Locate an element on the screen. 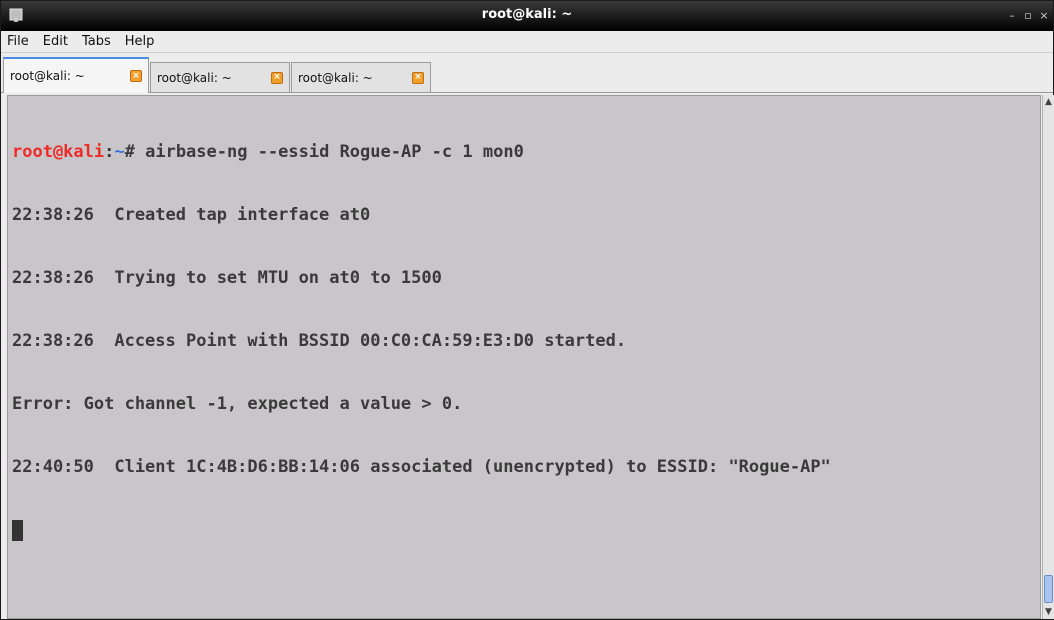  close-button: × is located at coordinates (1044, 16).